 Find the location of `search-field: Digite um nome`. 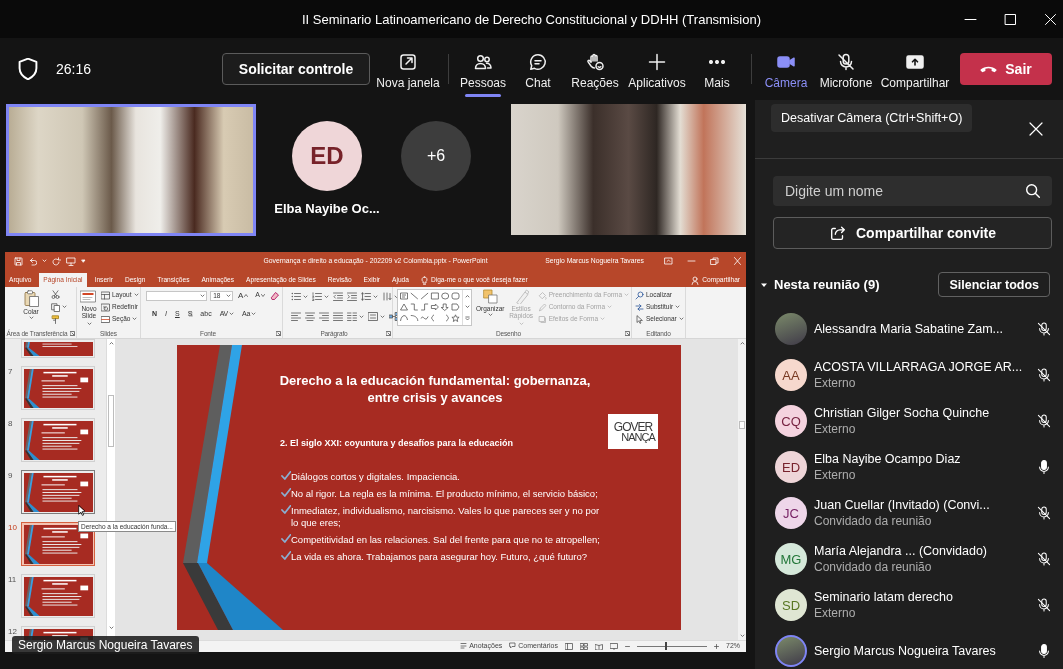

search-field: Digite um nome is located at coordinates (912, 191).